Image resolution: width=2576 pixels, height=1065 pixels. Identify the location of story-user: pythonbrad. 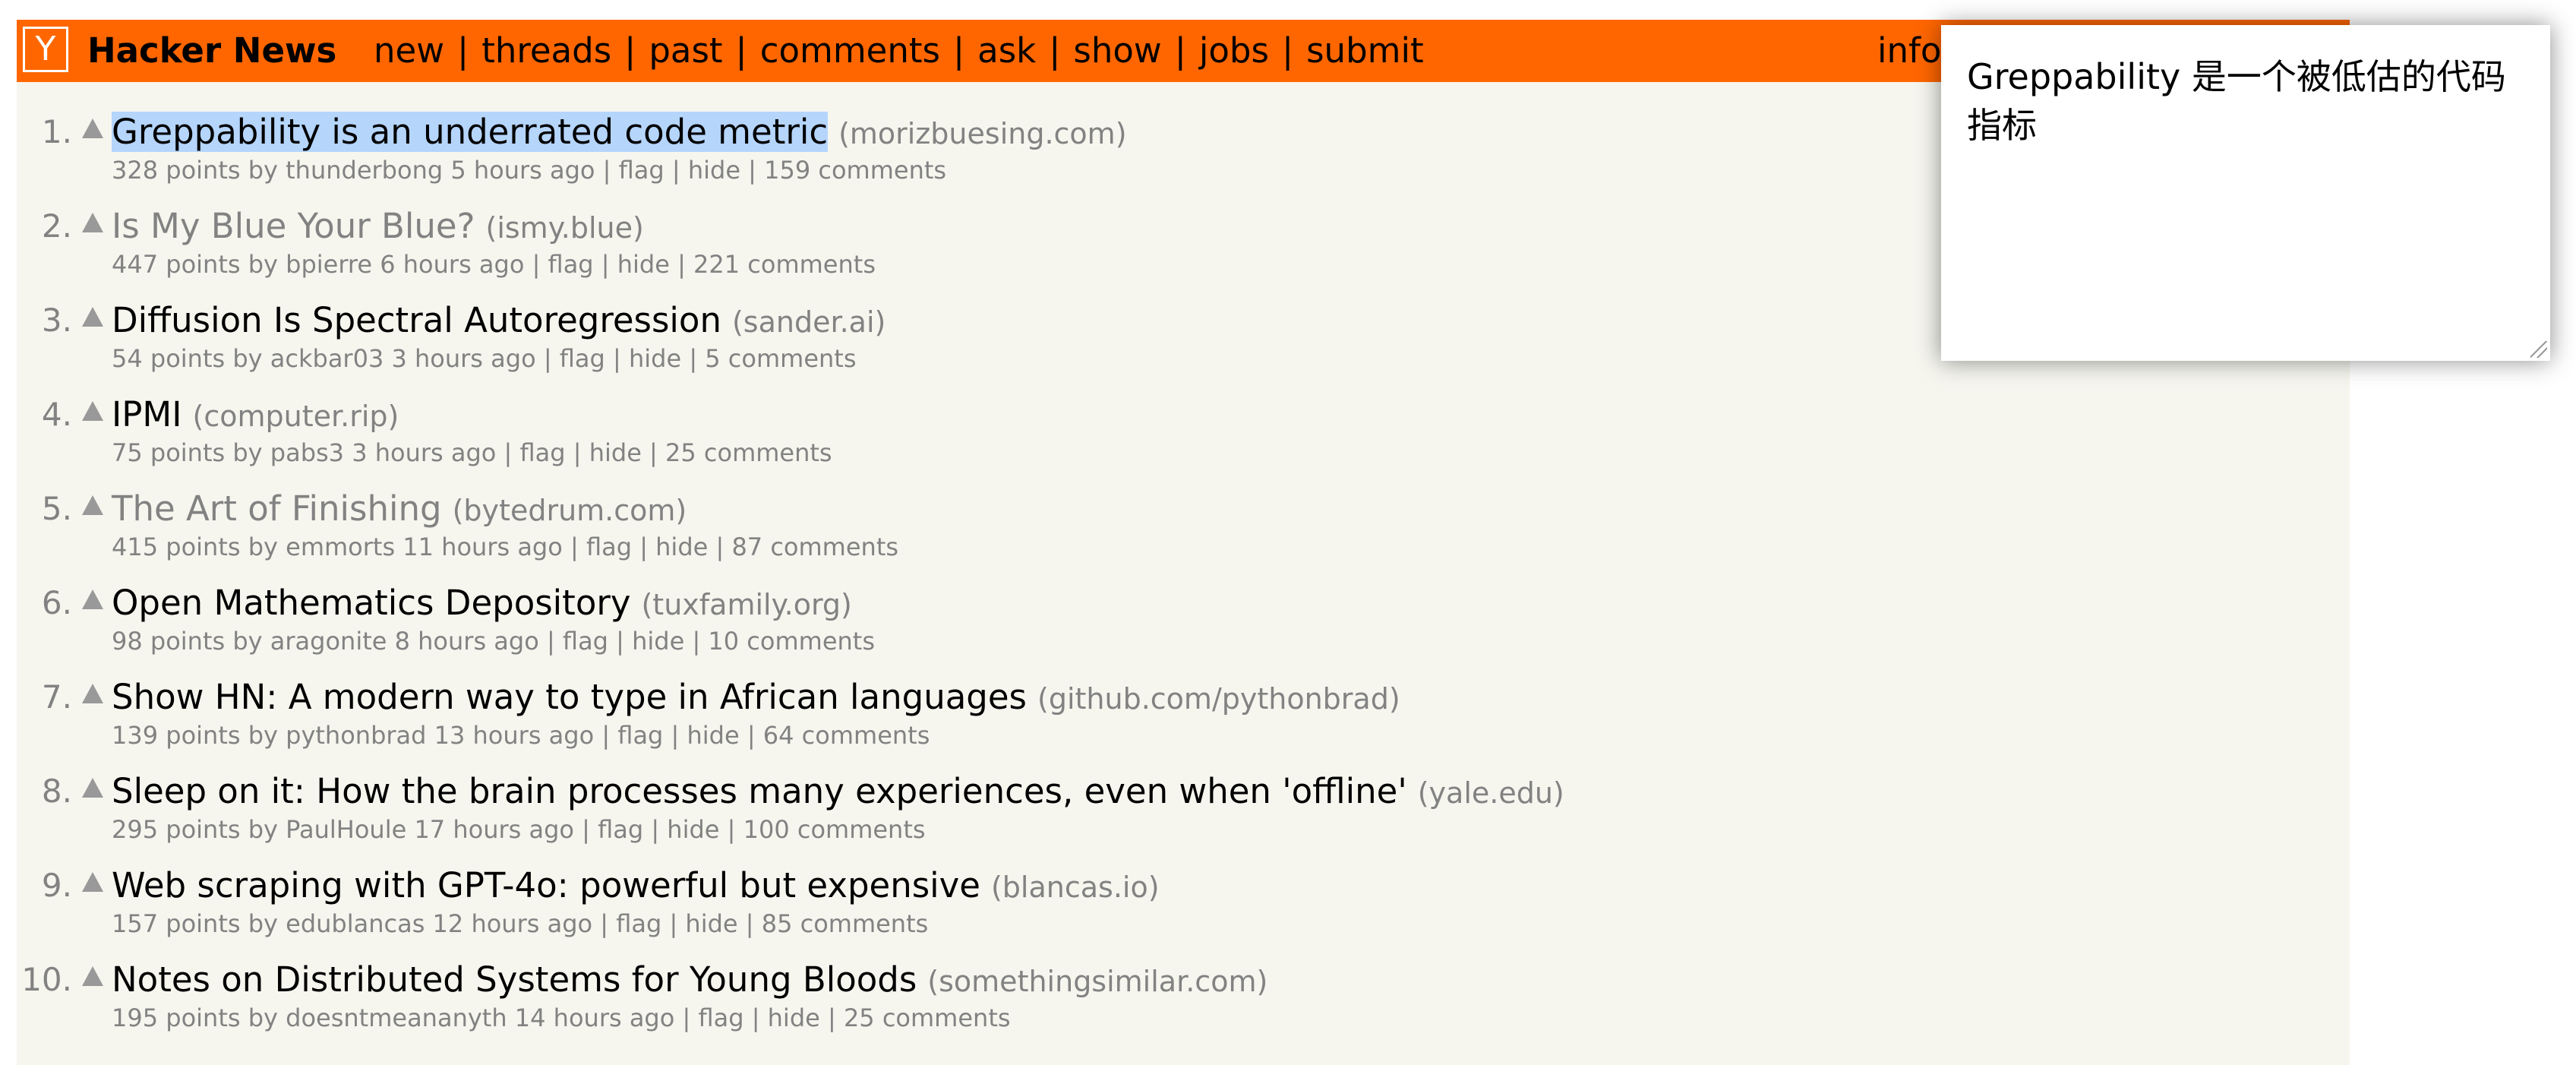
(356, 735).